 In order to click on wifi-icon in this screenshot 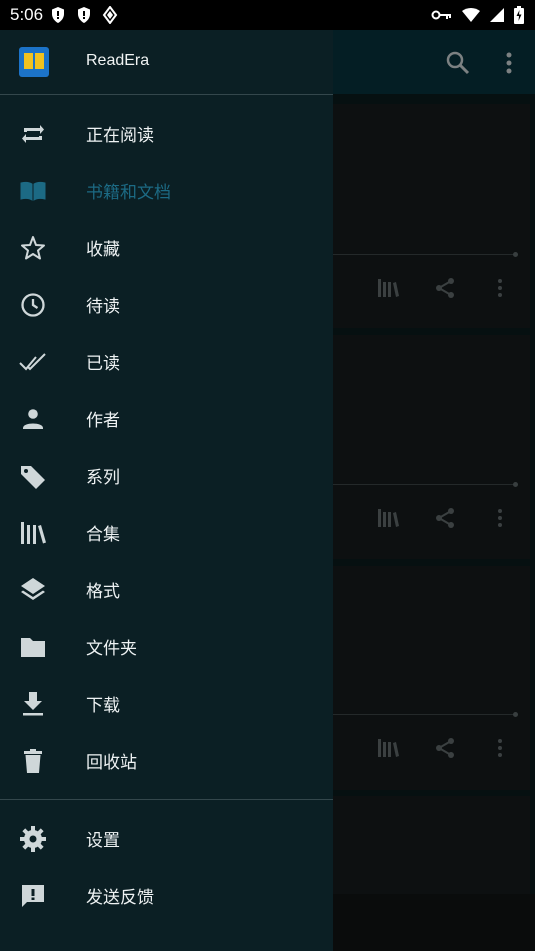, I will do `click(471, 15)`.